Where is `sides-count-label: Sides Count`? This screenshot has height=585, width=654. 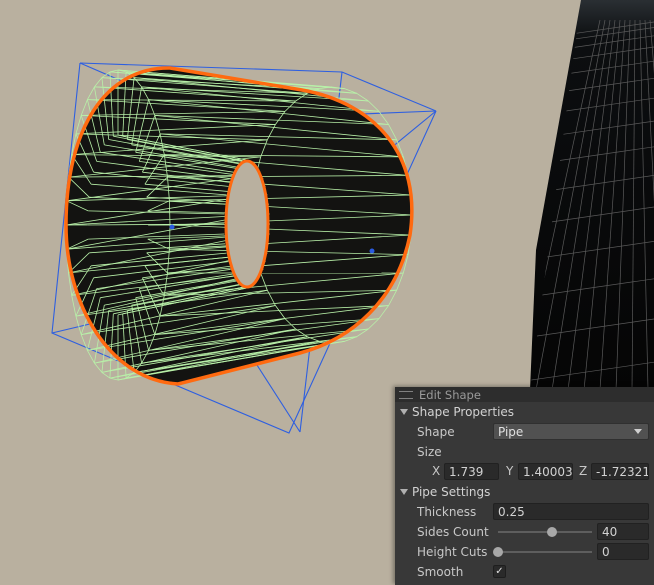
sides-count-label: Sides Count is located at coordinates (453, 532).